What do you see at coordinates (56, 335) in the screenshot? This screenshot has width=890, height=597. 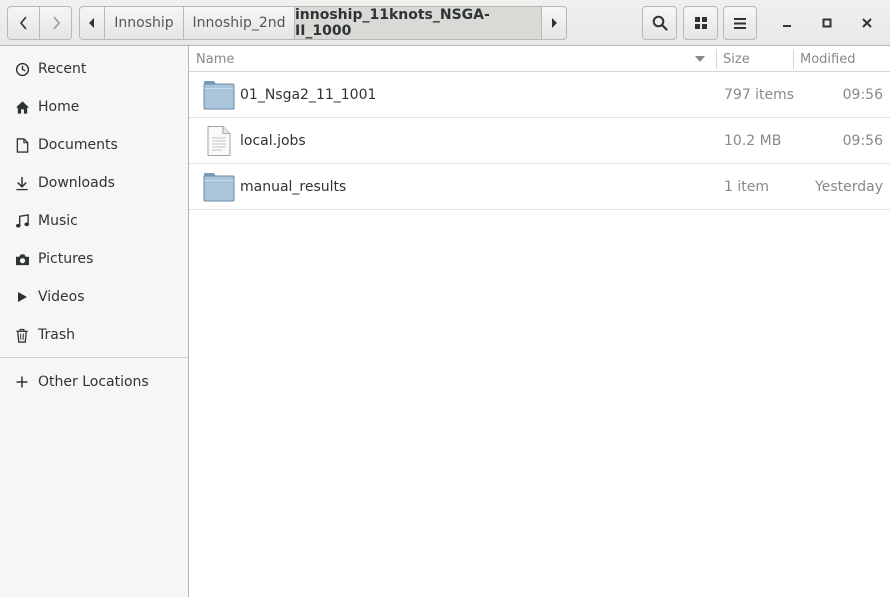 I see `sidebar-item-label: Trash` at bounding box center [56, 335].